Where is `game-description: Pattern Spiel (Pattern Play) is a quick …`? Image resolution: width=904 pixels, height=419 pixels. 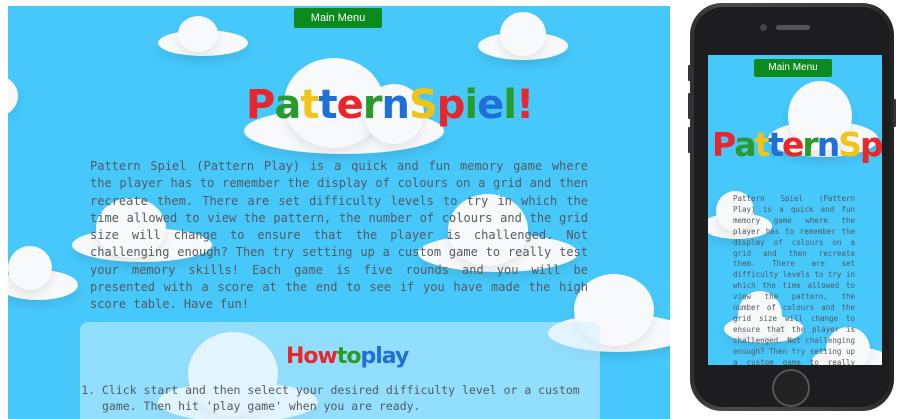 game-description: Pattern Spiel (Pattern Play) is a quick … is located at coordinates (794, 279).